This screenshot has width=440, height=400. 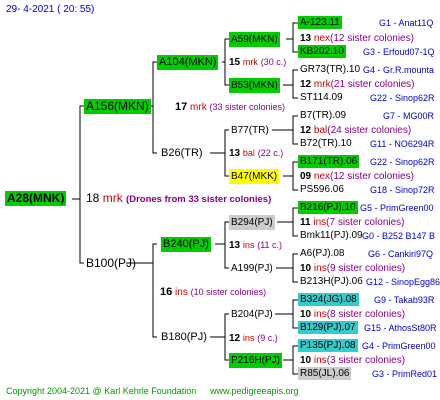 What do you see at coordinates (199, 199) in the screenshot?
I see `root-note: (Drones from 33 sister colonies)` at bounding box center [199, 199].